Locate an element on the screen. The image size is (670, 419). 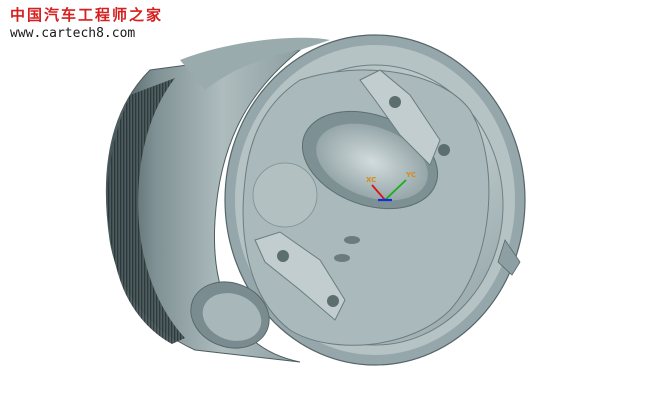
watermark-url: www.cartech8.com is located at coordinates (73, 33).